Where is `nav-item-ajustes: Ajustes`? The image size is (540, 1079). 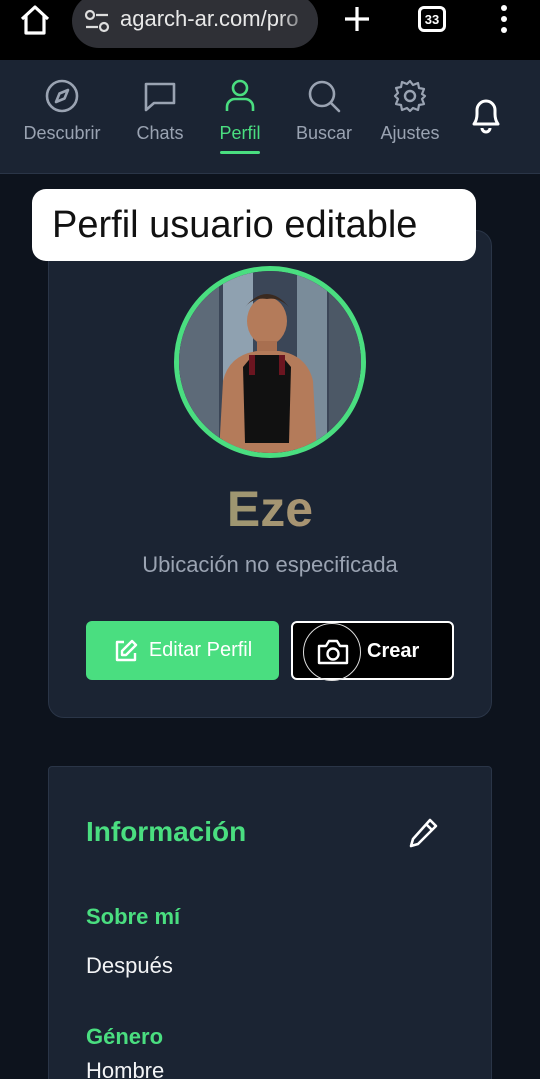
nav-item-ajustes: Ajustes is located at coordinates (410, 118).